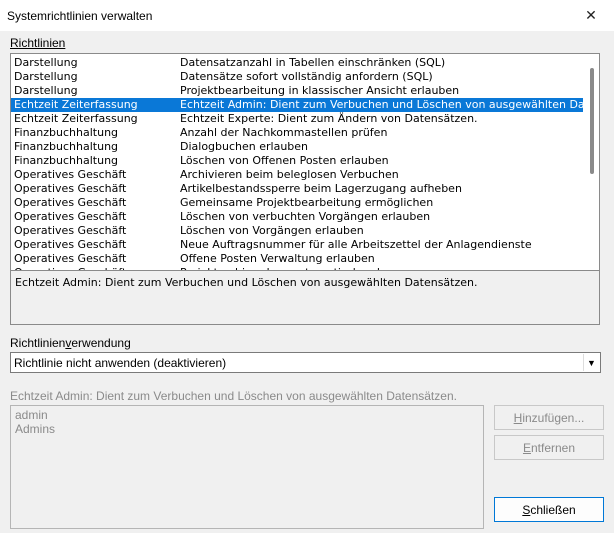 The height and width of the screenshot is (533, 614). What do you see at coordinates (592, 121) in the screenshot?
I see `scrollbar-thumb` at bounding box center [592, 121].